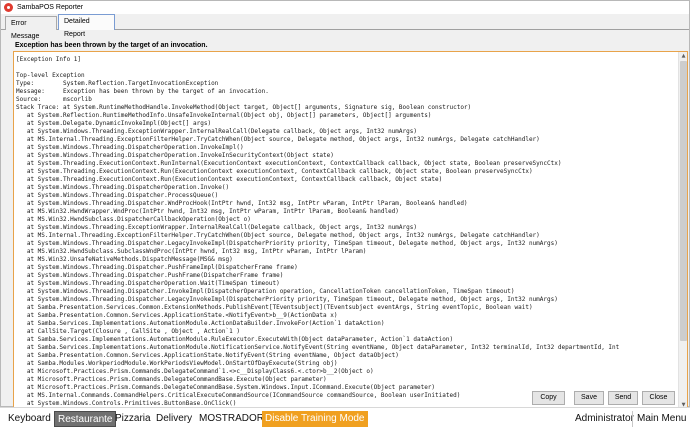 This screenshot has width=690, height=431. What do you see at coordinates (345, 399) in the screenshot?
I see `button-row: Copy Save Send Close` at bounding box center [345, 399].